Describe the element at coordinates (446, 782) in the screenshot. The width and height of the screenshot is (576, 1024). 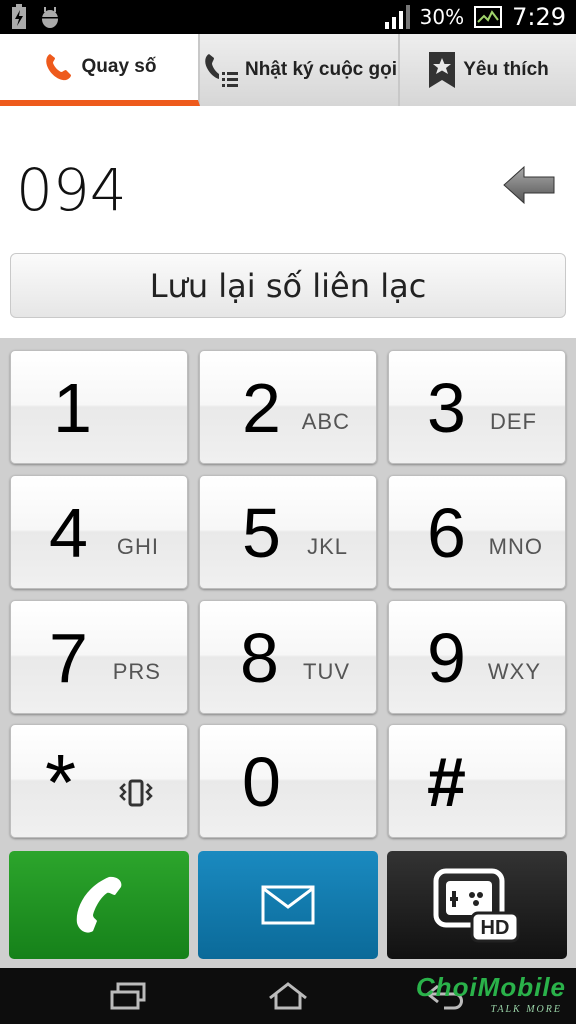
I see `key-digit: #` at that location.